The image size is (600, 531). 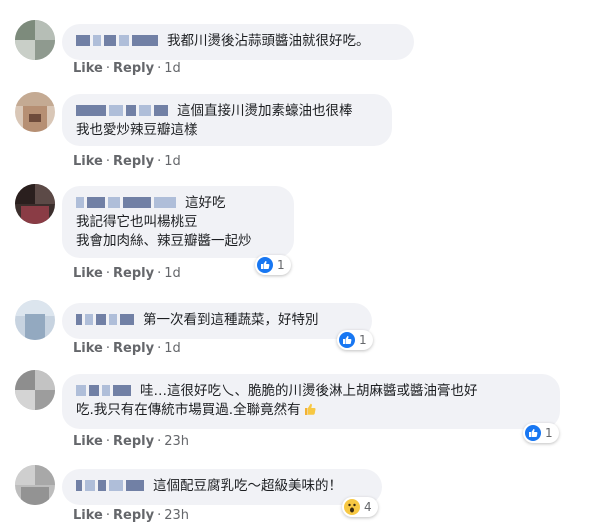 I want to click on comment-bubble: 這好吃 我記得它也叫楊桃豆 我會加肉絲、辣豆瓣醬一起炒, so click(x=178, y=222).